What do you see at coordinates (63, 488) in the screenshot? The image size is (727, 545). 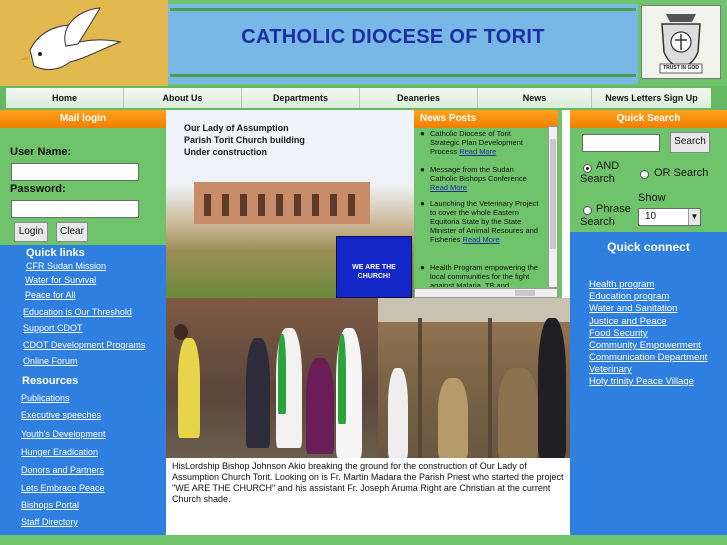 I see `resource-lets-embrace-peace: Lets Embrace Peace` at bounding box center [63, 488].